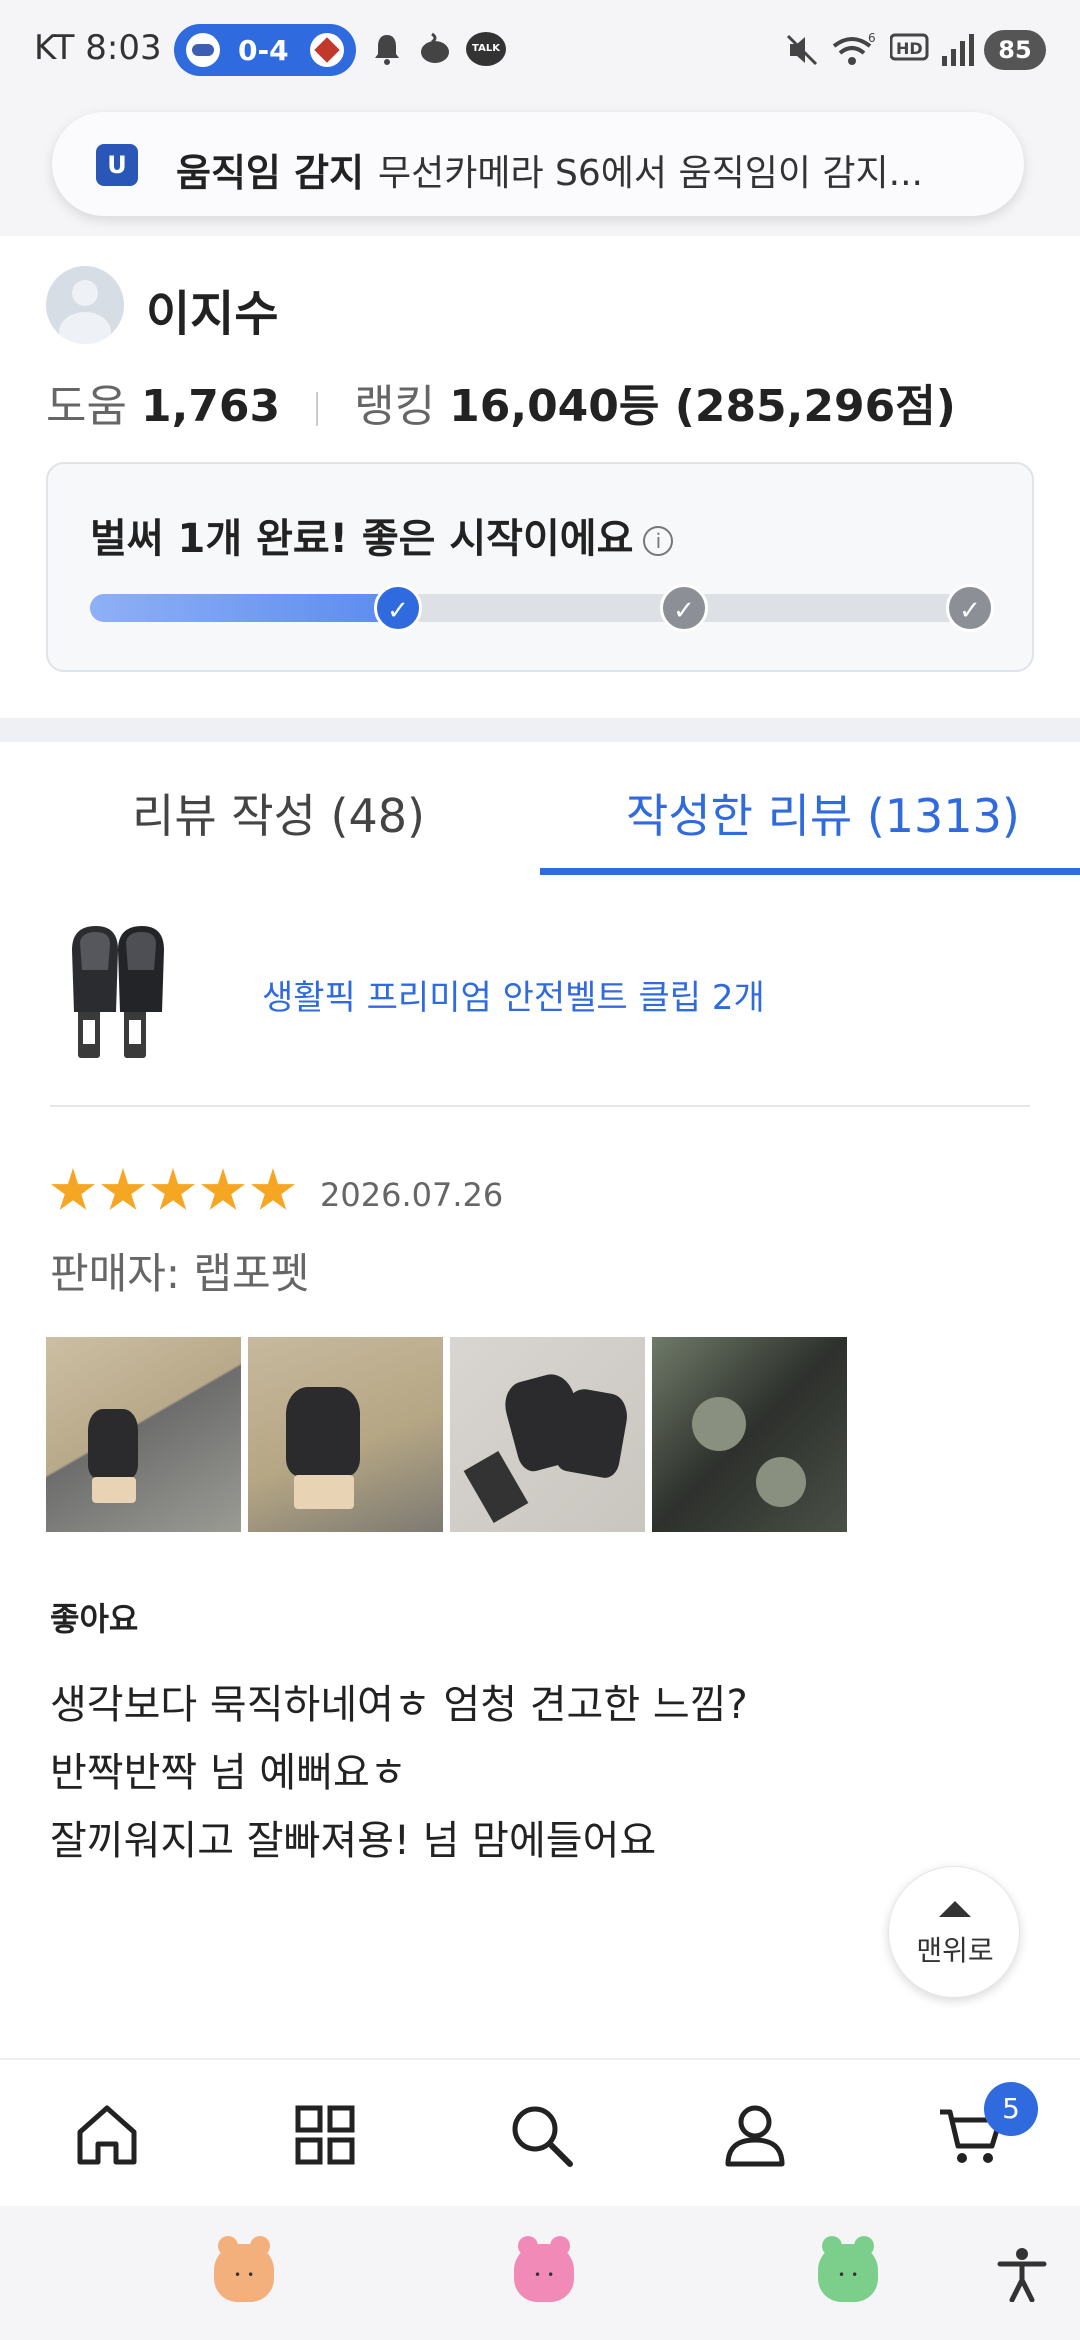 The height and width of the screenshot is (2340, 1080). Describe the element at coordinates (486, 49) in the screenshot. I see `talk-icon: TALK` at that location.